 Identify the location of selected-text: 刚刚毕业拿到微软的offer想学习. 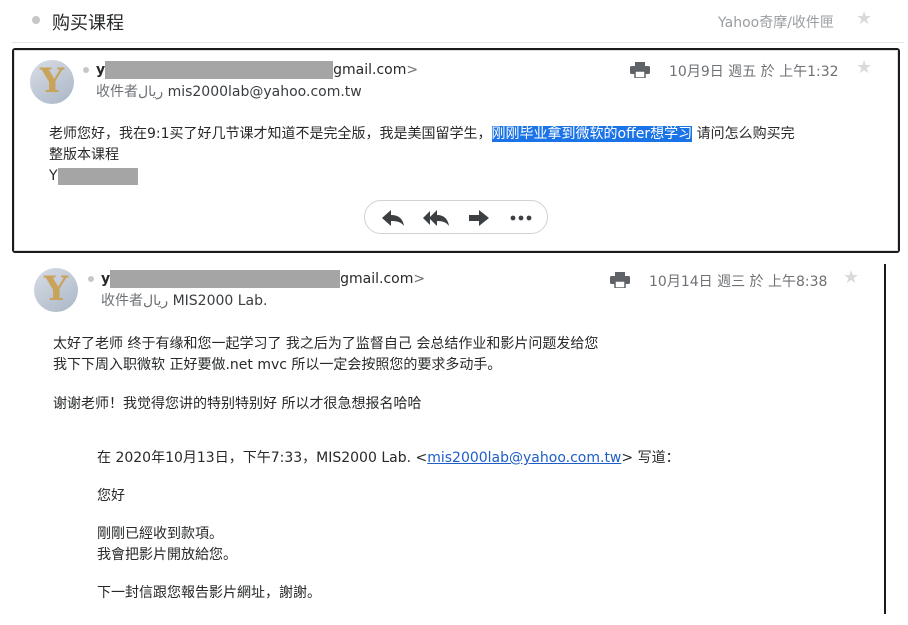
(592, 134).